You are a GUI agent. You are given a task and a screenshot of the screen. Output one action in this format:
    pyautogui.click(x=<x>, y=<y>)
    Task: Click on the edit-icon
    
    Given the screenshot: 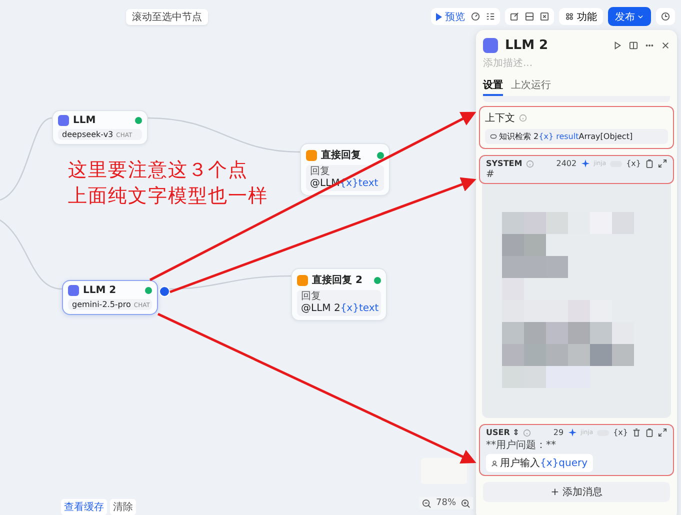 What is the action you would take?
    pyautogui.click(x=514, y=16)
    